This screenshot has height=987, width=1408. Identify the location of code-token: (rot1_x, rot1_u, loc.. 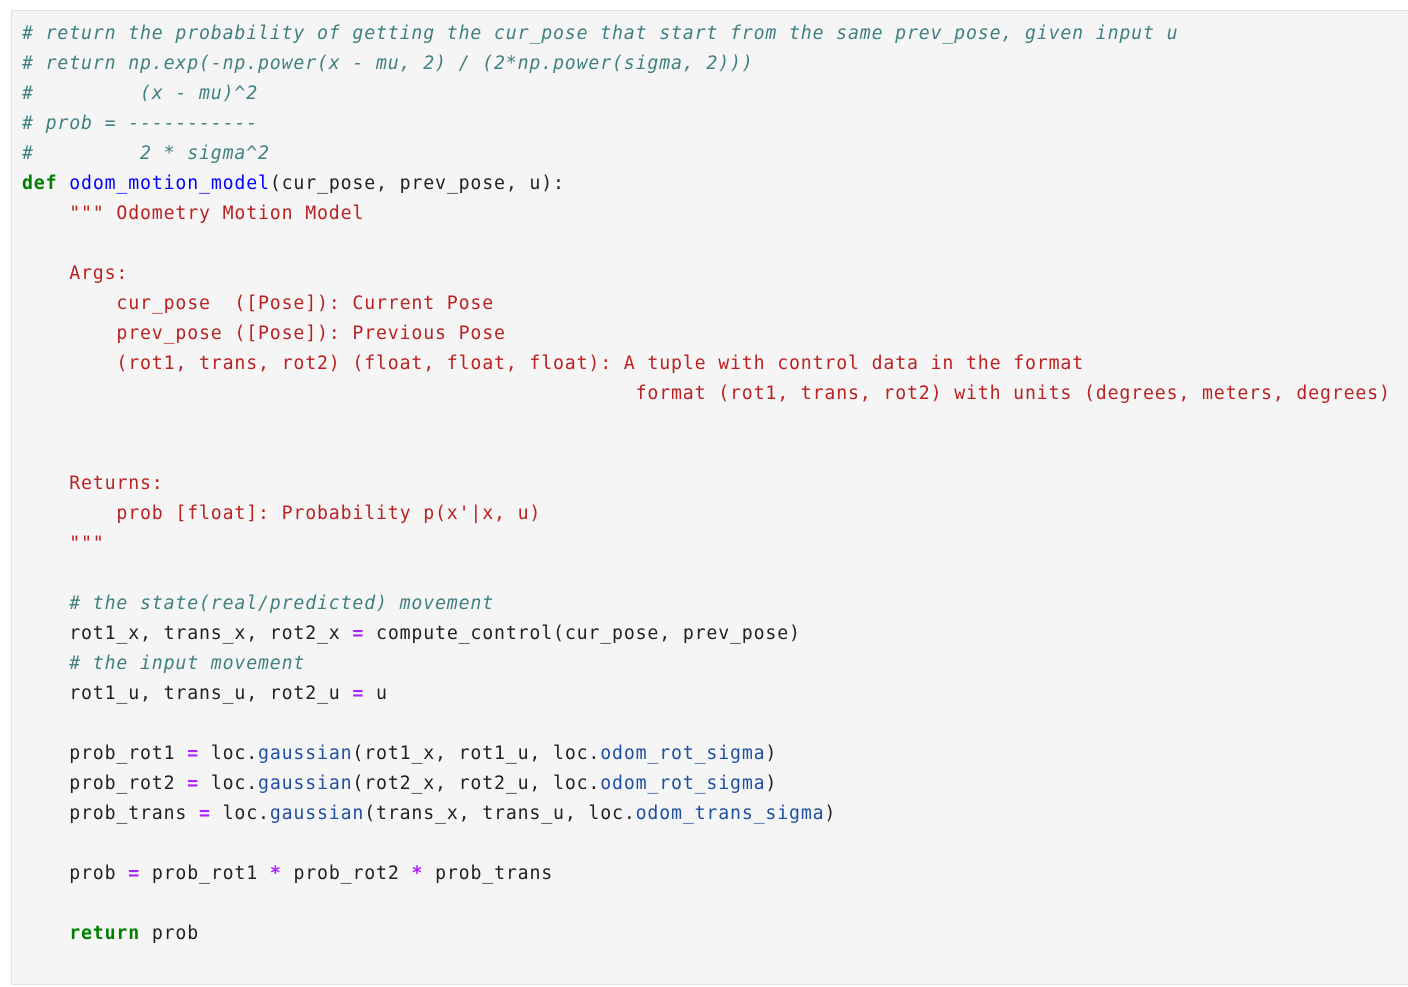
(476, 753).